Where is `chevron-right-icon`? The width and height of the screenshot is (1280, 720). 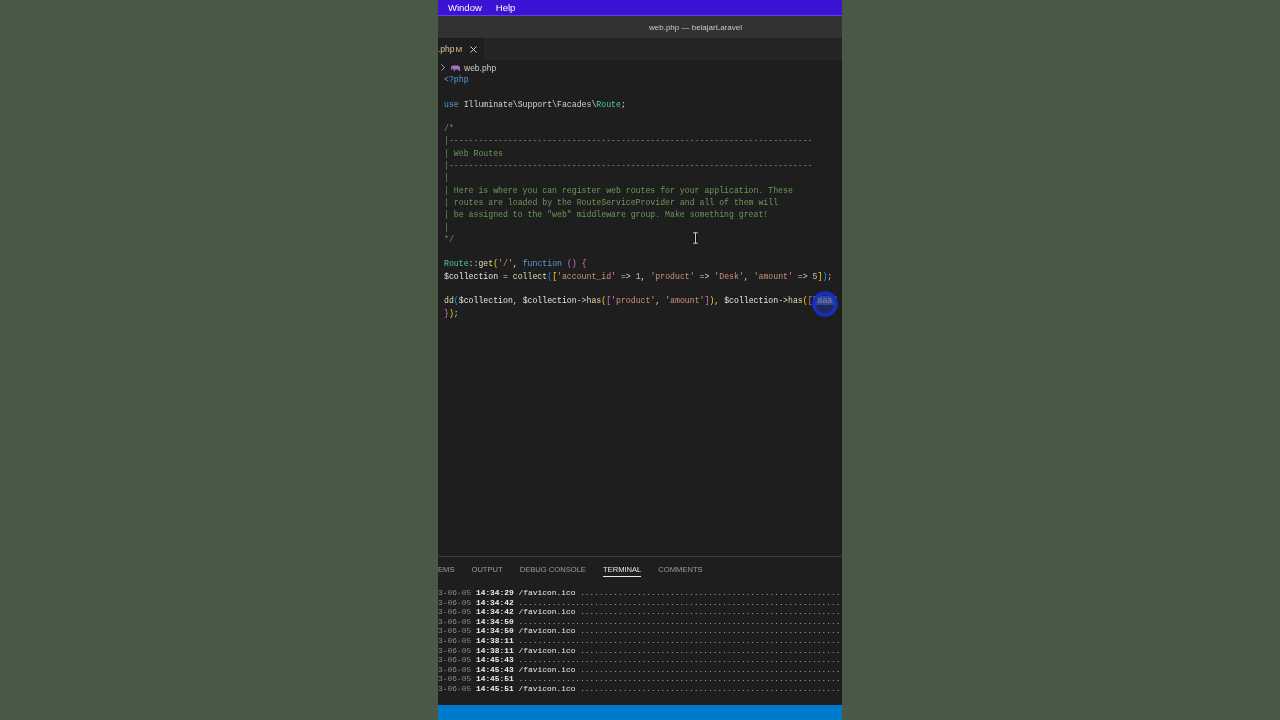
chevron-right-icon is located at coordinates (443, 67).